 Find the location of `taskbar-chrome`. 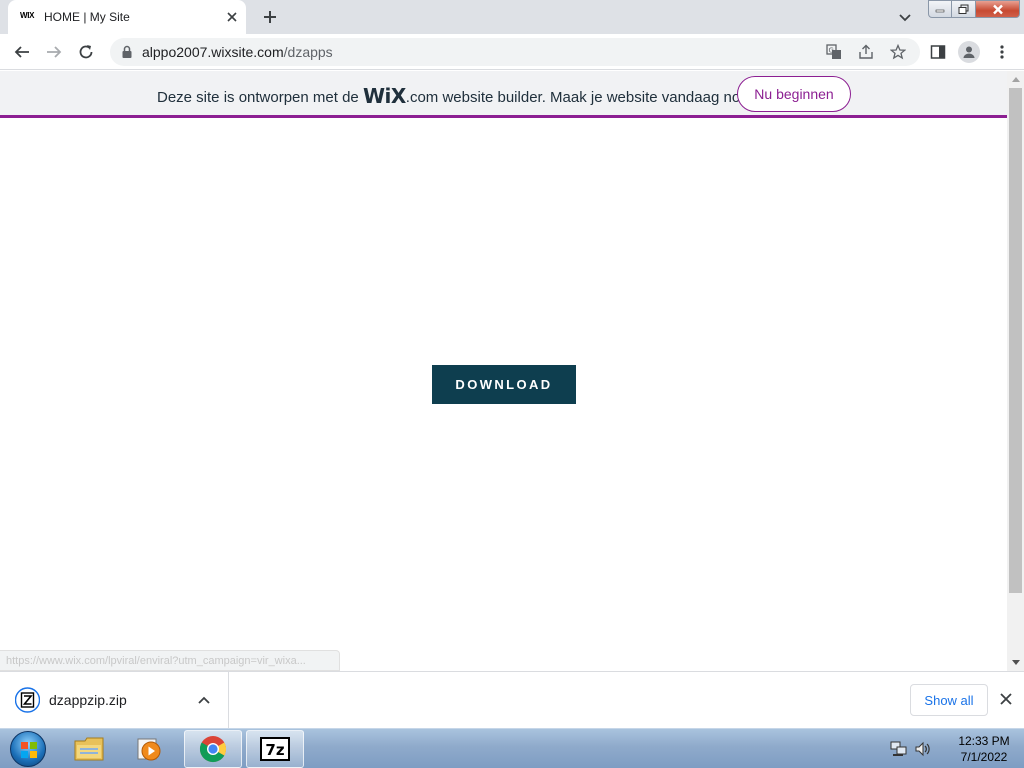

taskbar-chrome is located at coordinates (213, 749).